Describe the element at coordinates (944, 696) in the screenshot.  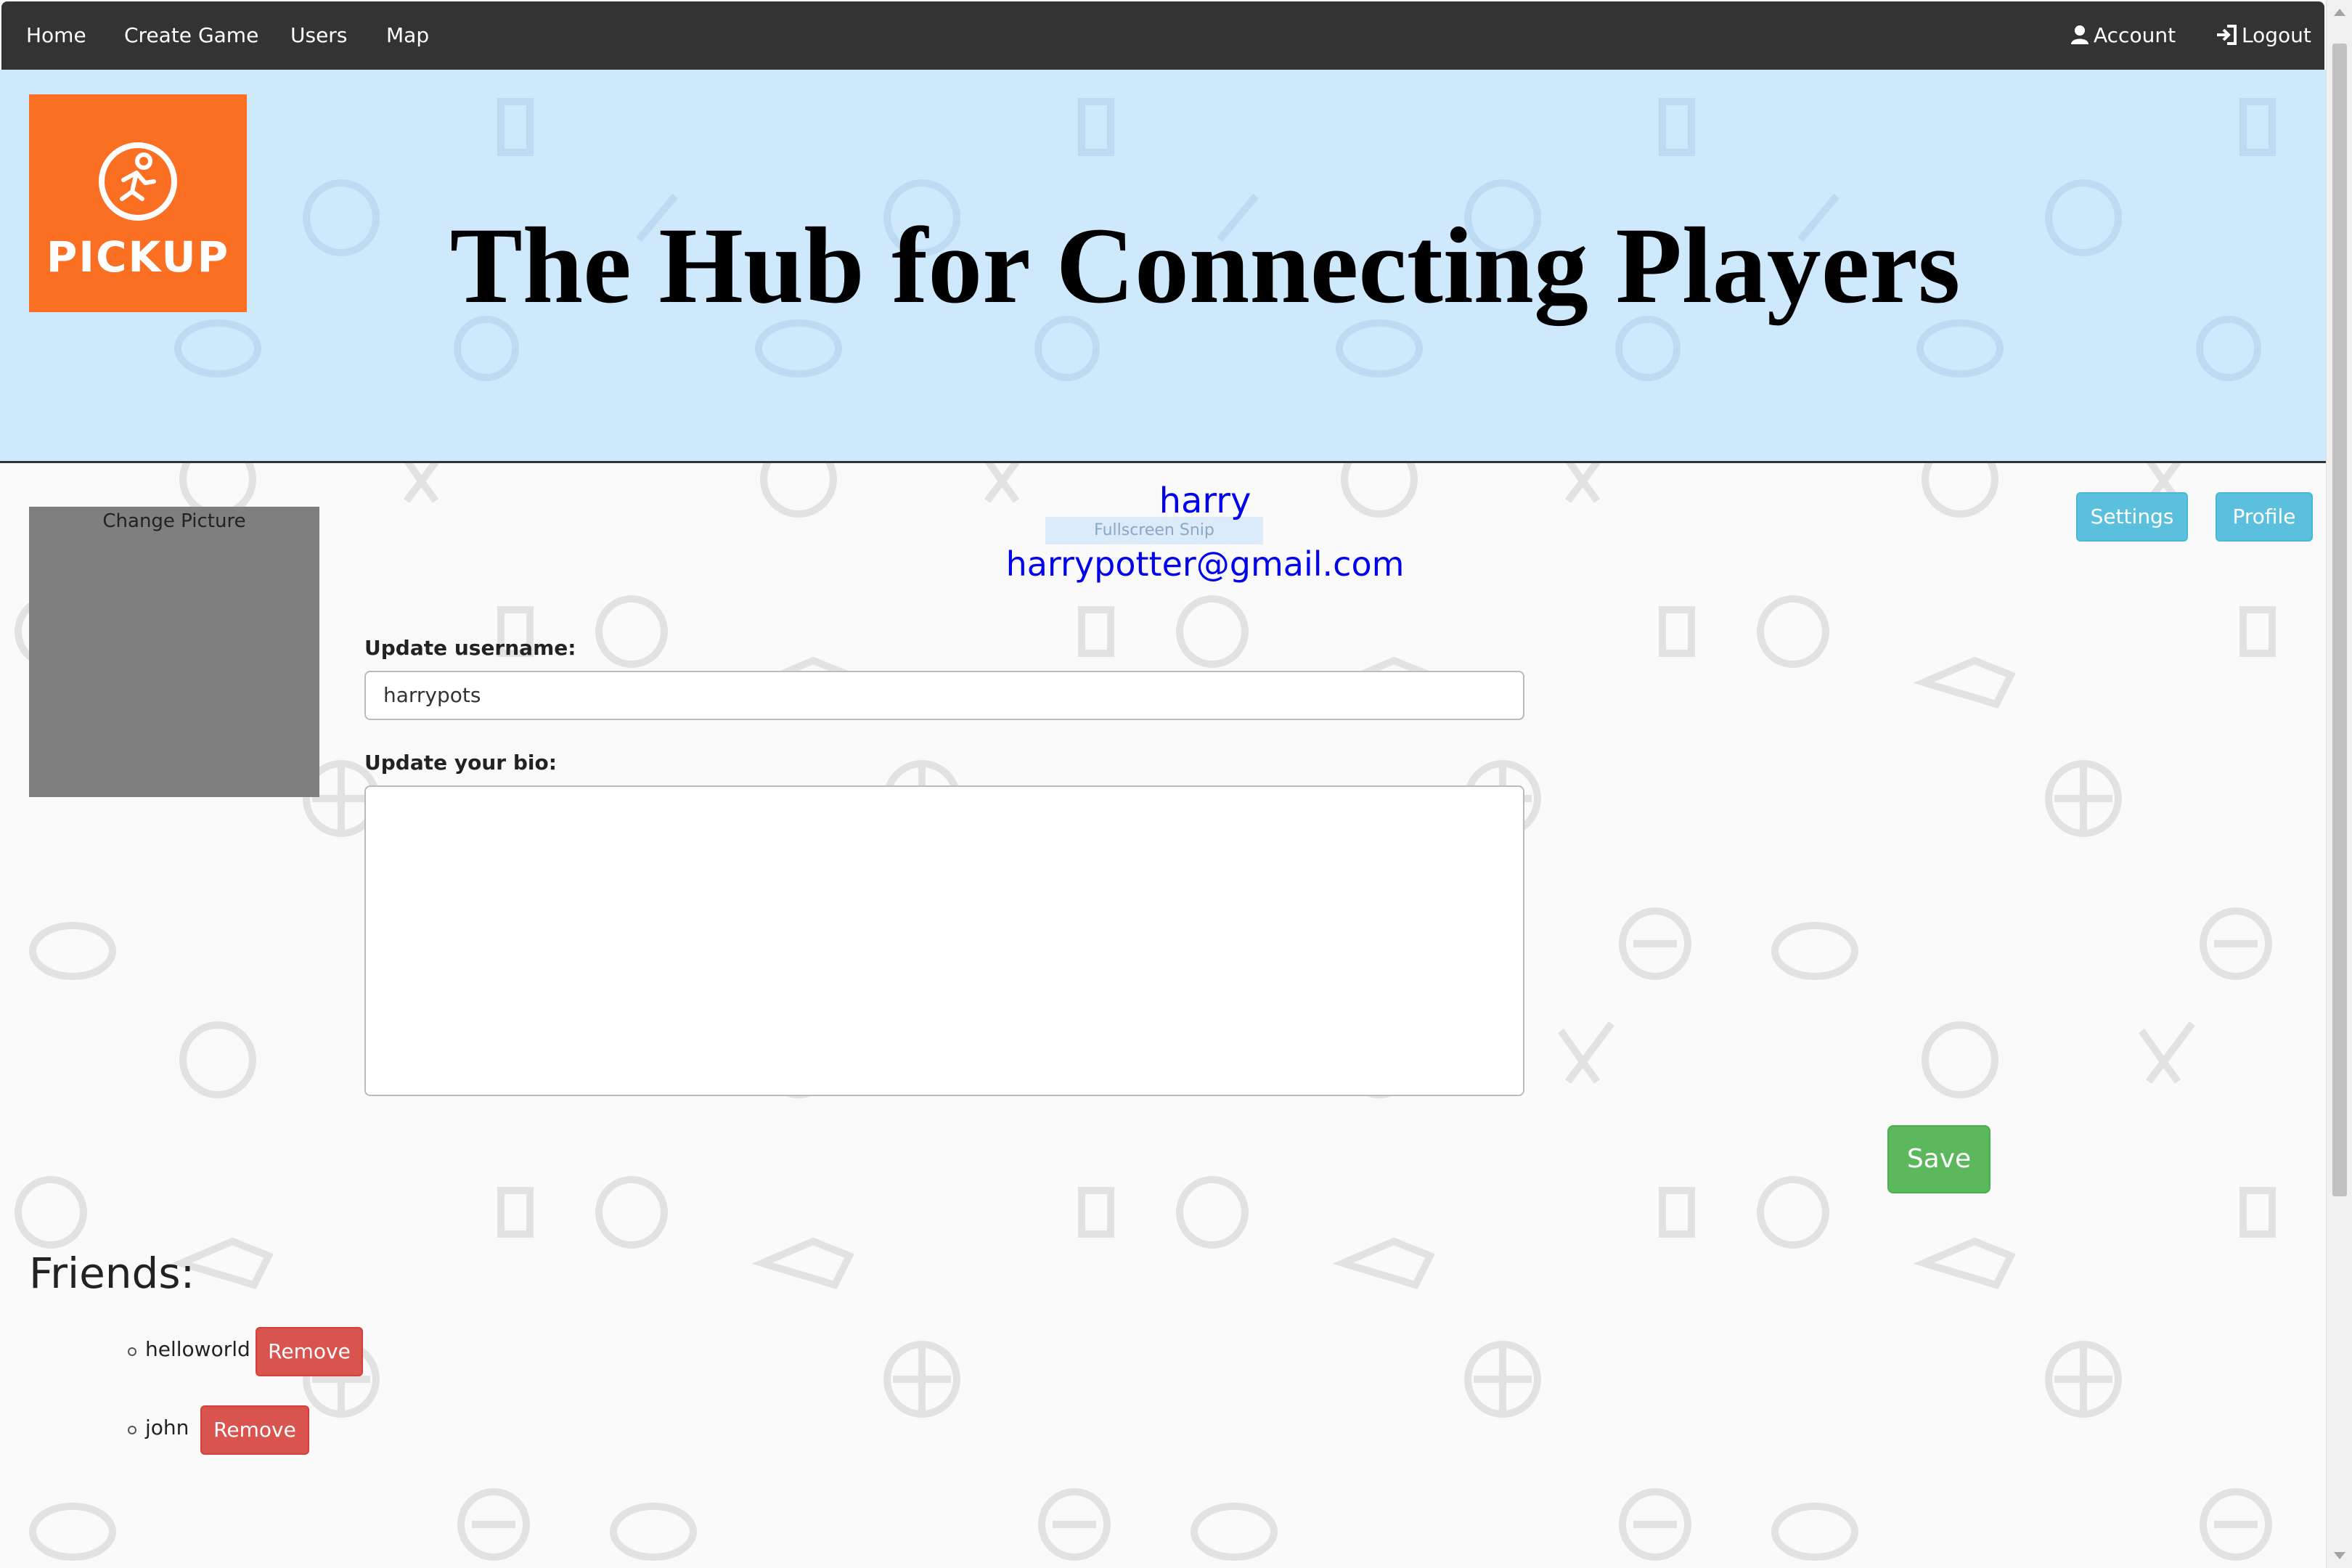
I see `username-input: harrypots` at that location.